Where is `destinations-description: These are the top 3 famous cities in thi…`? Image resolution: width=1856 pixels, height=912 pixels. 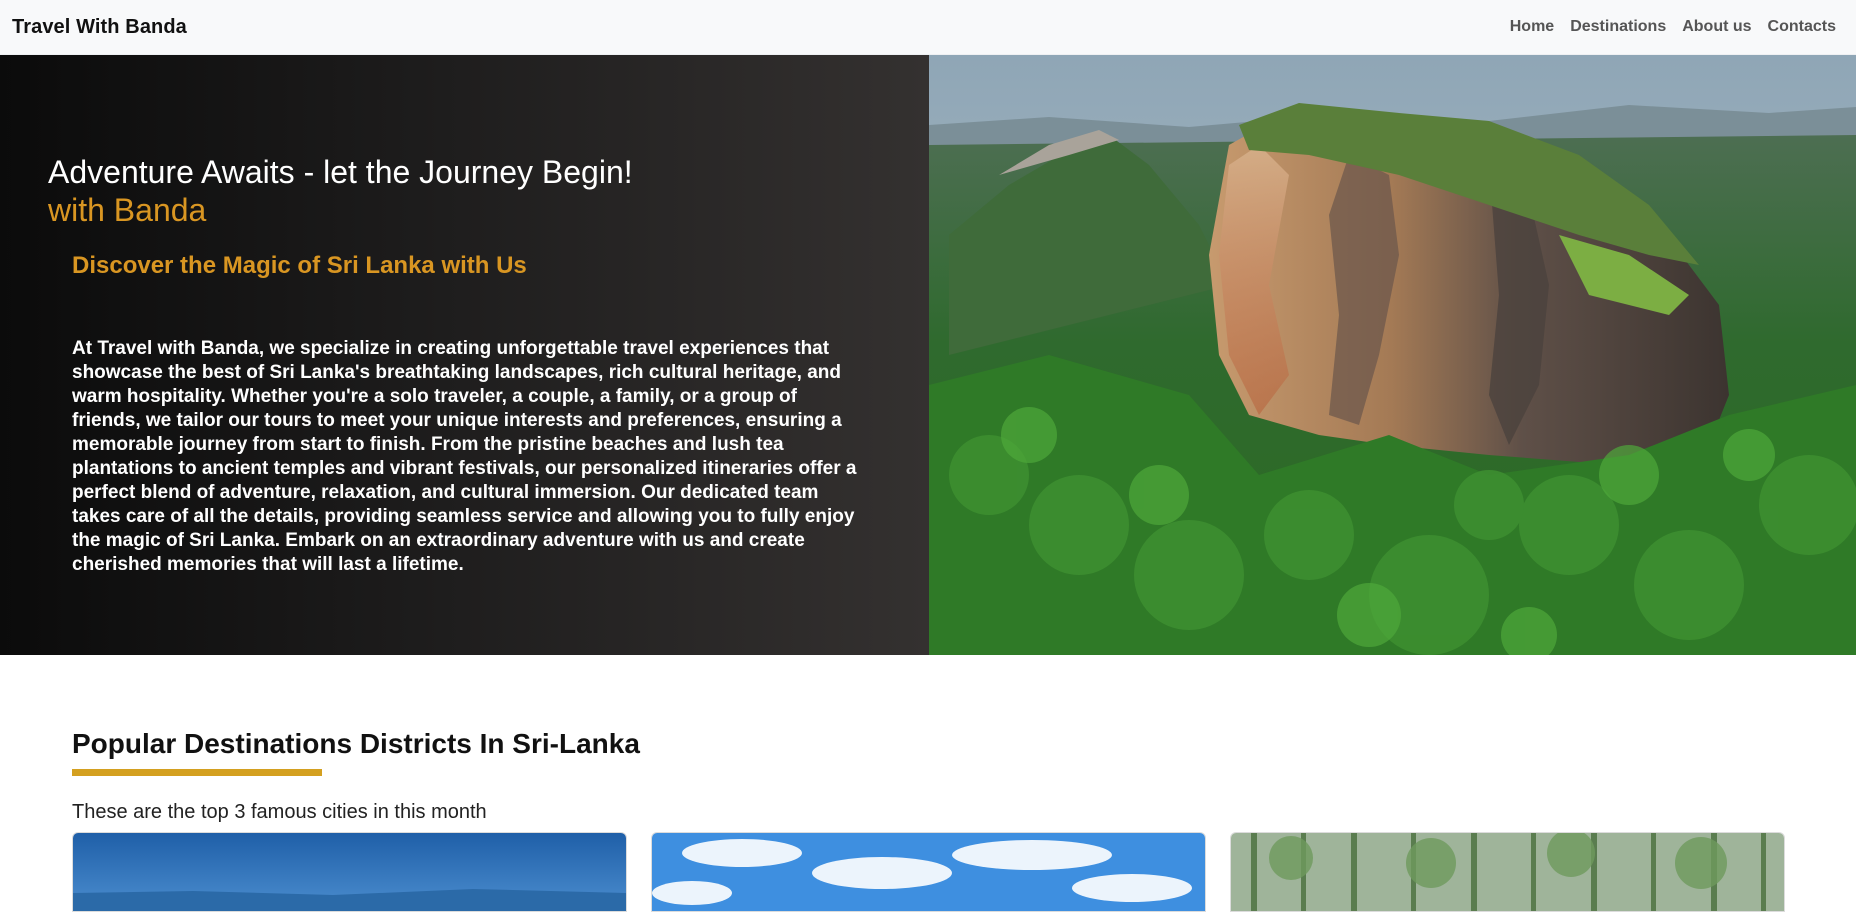 destinations-description: These are the top 3 famous cities in thi… is located at coordinates (279, 812).